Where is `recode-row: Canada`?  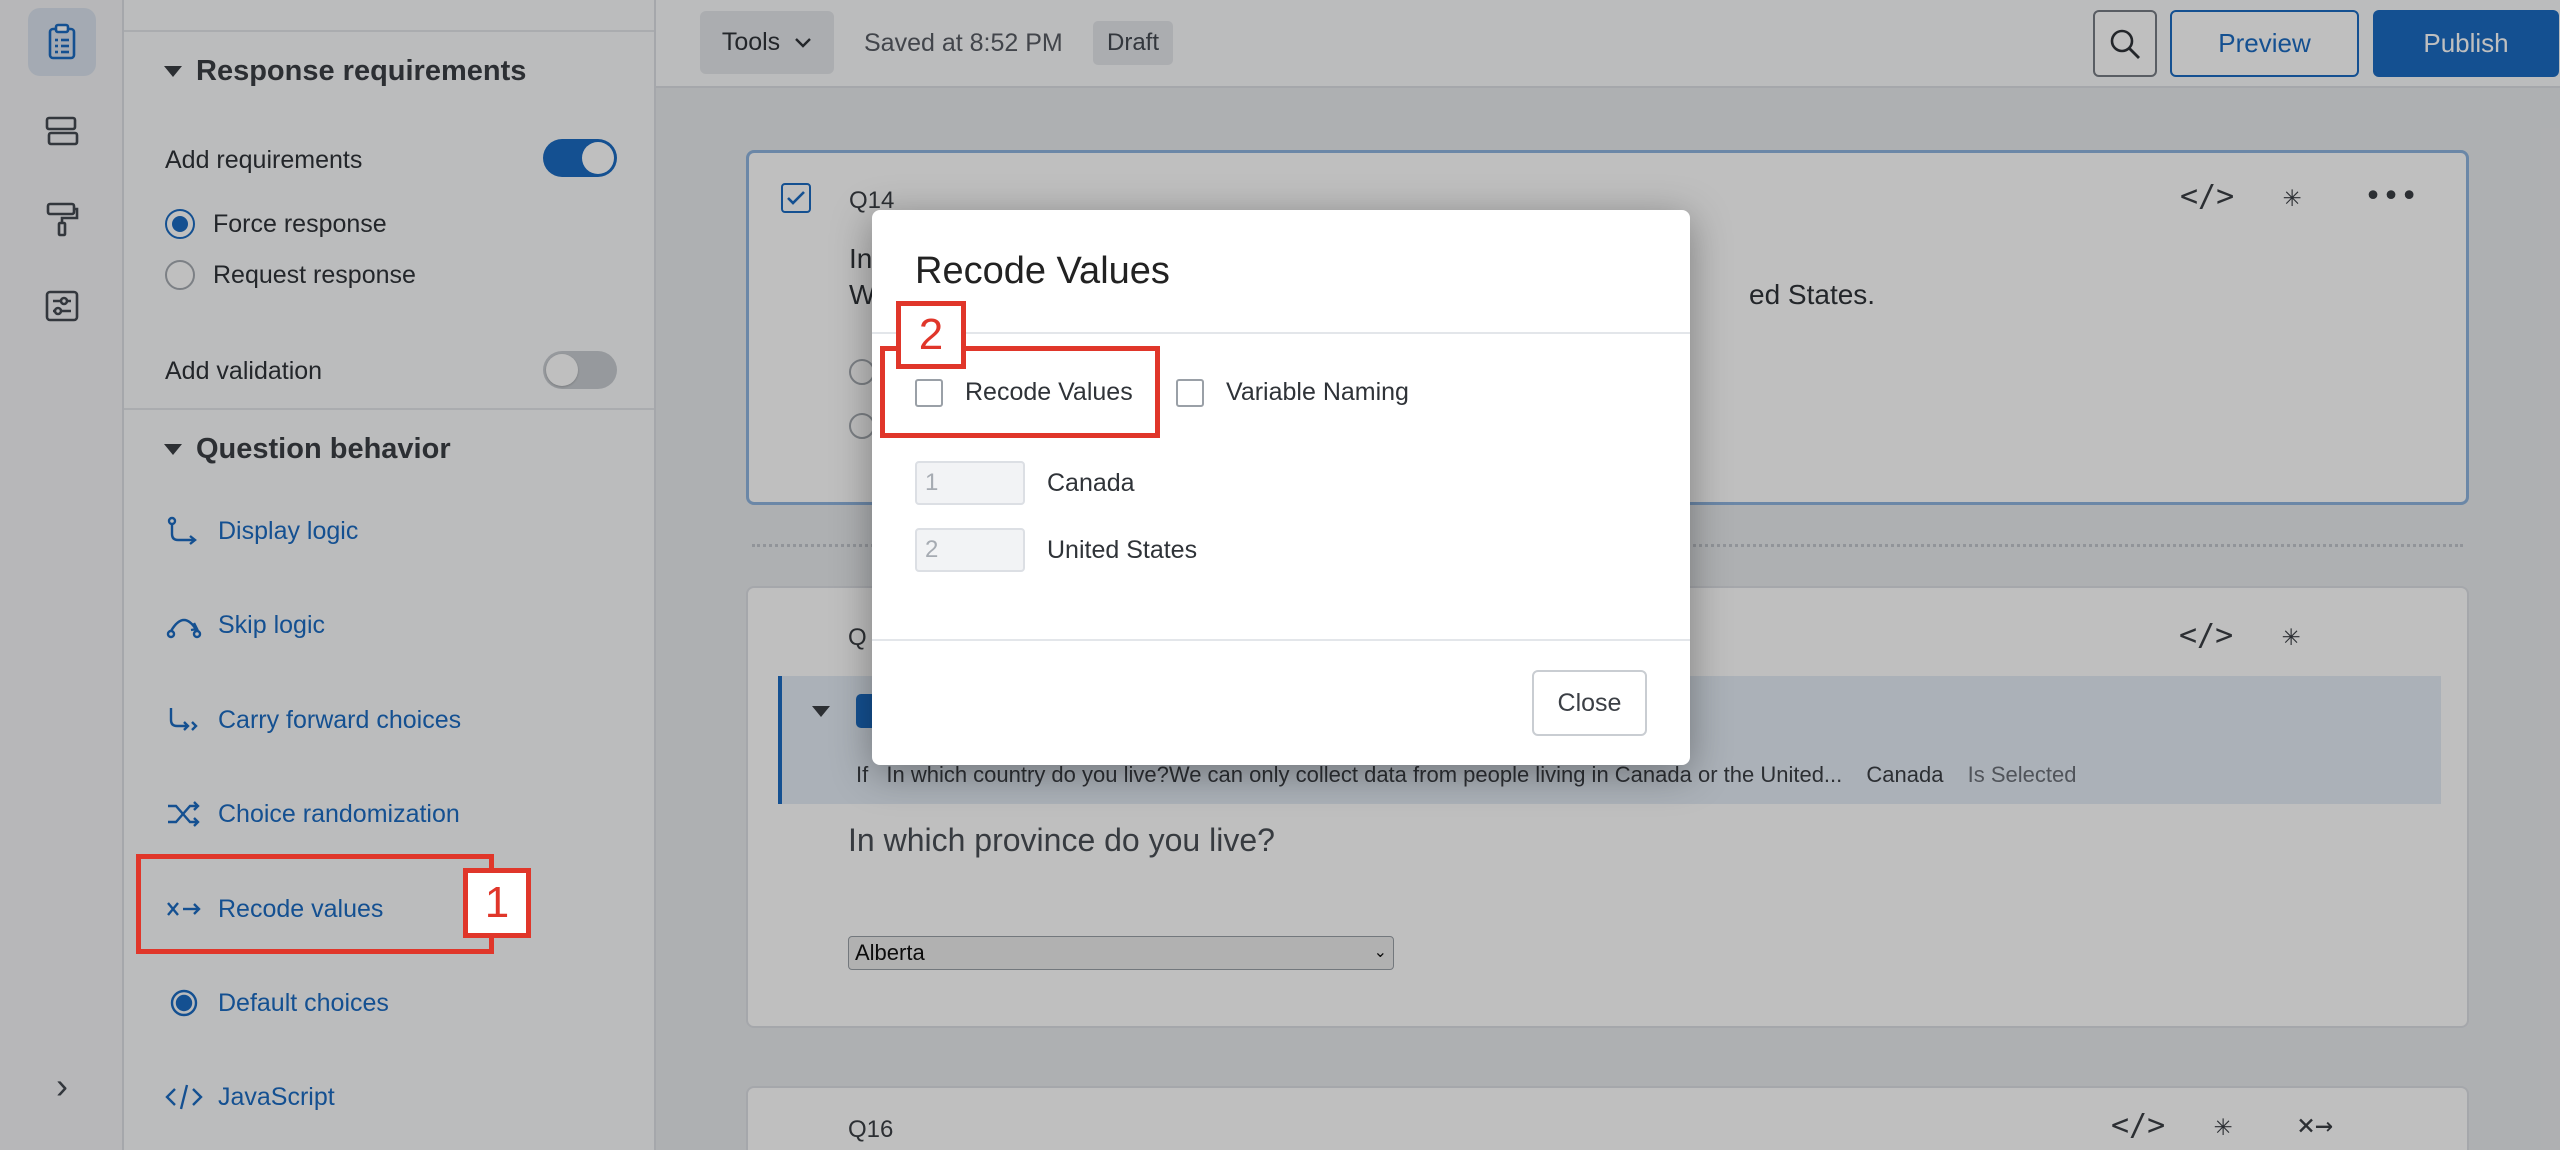
recode-row: Canada is located at coordinates (1025, 483).